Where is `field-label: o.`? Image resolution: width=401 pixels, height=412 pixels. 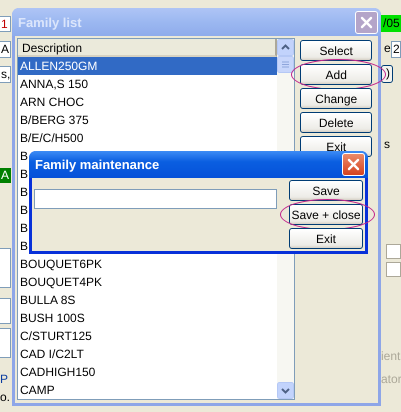 field-label: o. is located at coordinates (6, 398).